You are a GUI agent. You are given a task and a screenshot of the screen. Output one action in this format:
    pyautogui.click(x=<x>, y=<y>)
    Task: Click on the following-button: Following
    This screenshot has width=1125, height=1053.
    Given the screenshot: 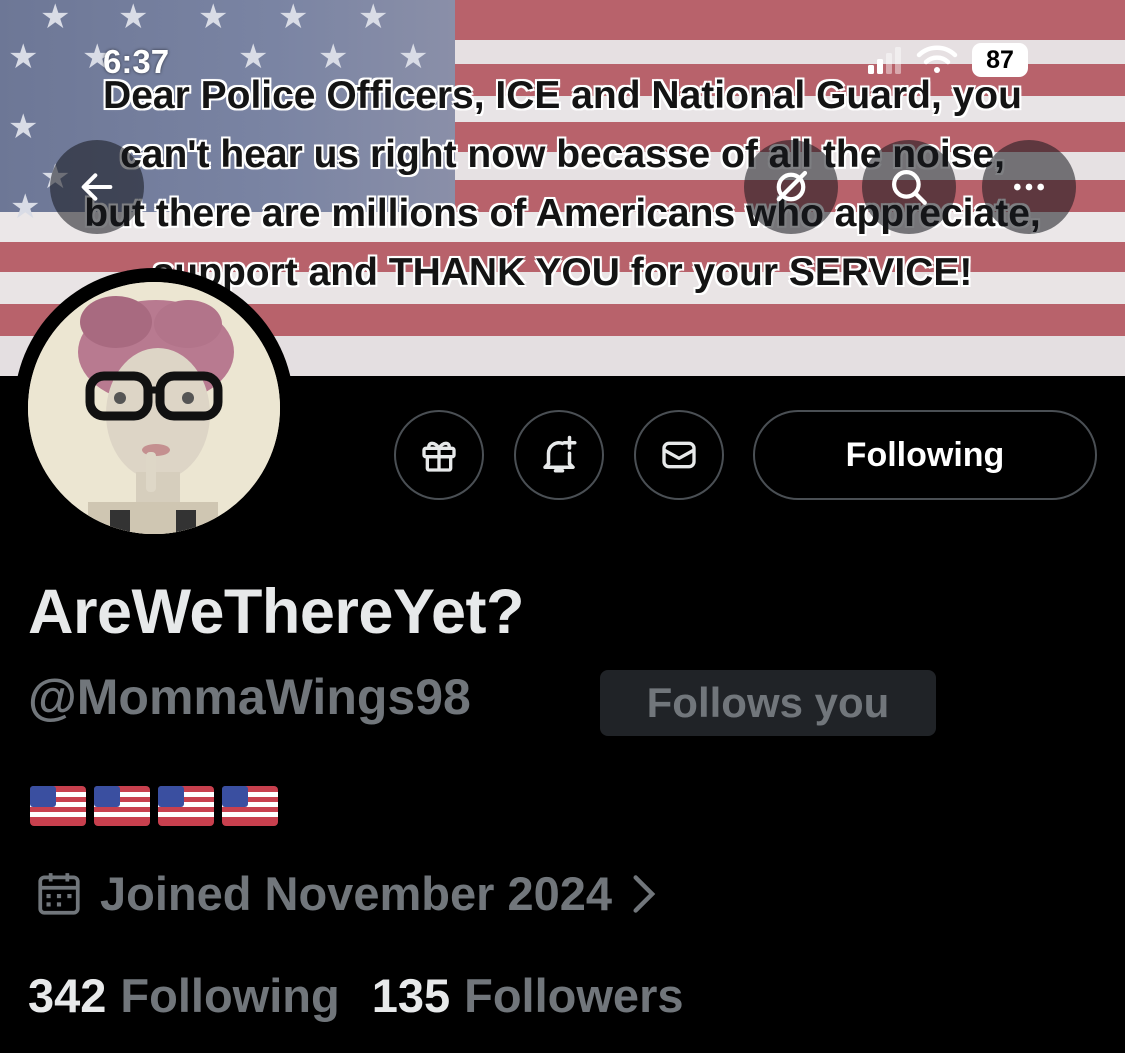 What is the action you would take?
    pyautogui.click(x=925, y=455)
    